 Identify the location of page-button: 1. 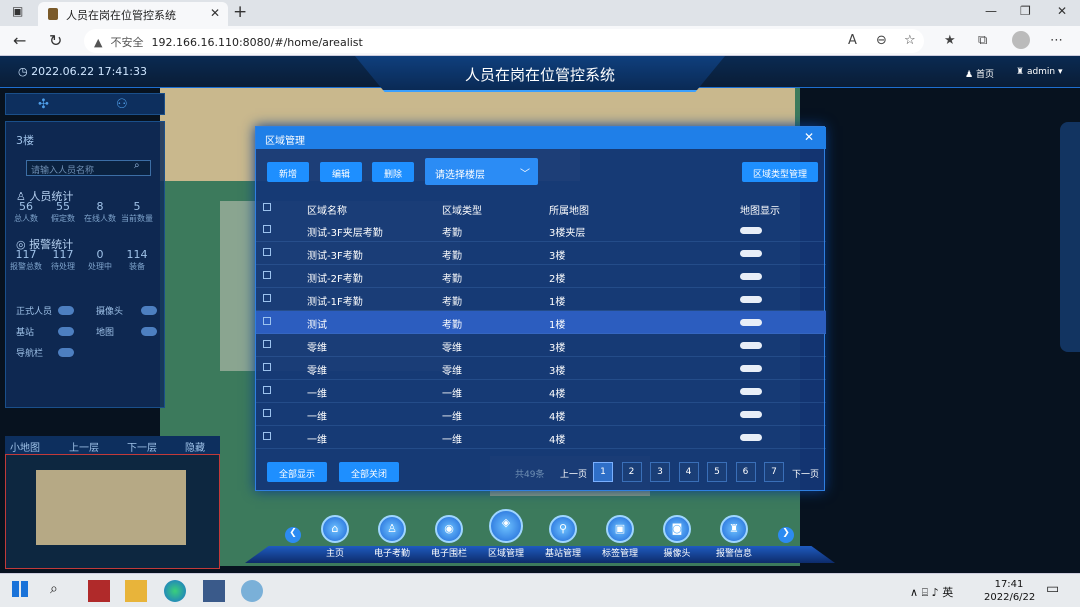
(603, 472).